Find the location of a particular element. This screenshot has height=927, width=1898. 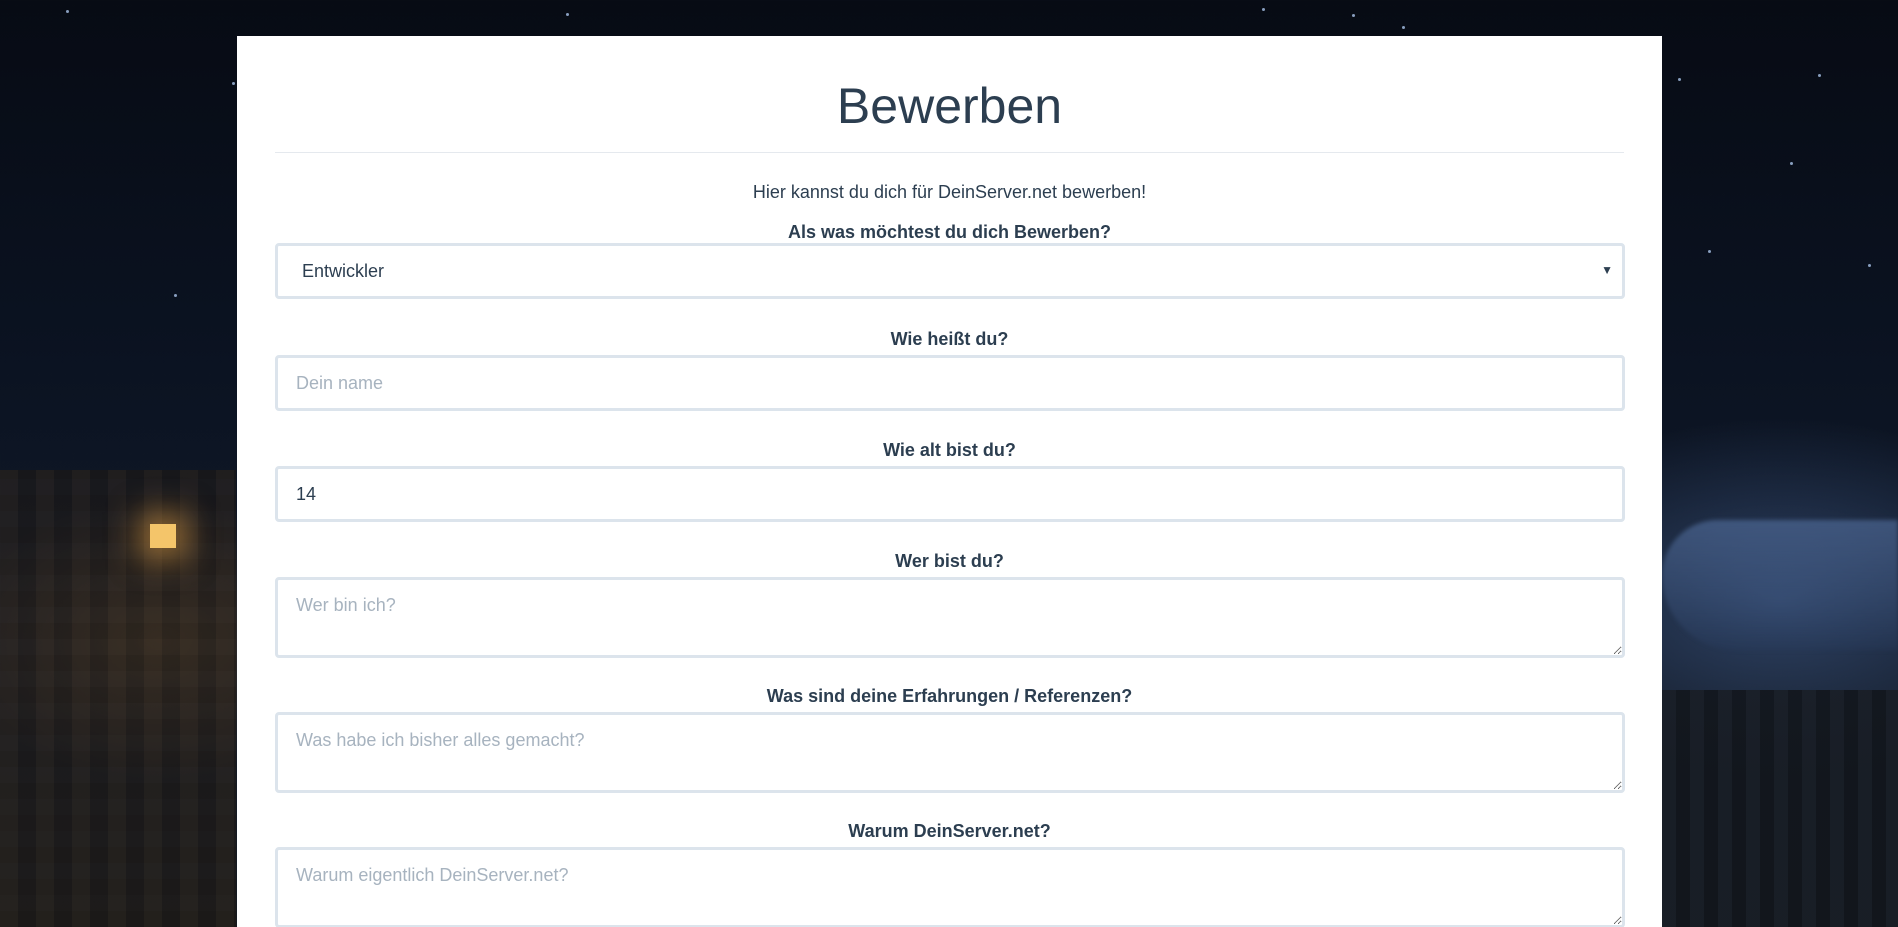

caret-down-icon: ▼ is located at coordinates (1607, 270).